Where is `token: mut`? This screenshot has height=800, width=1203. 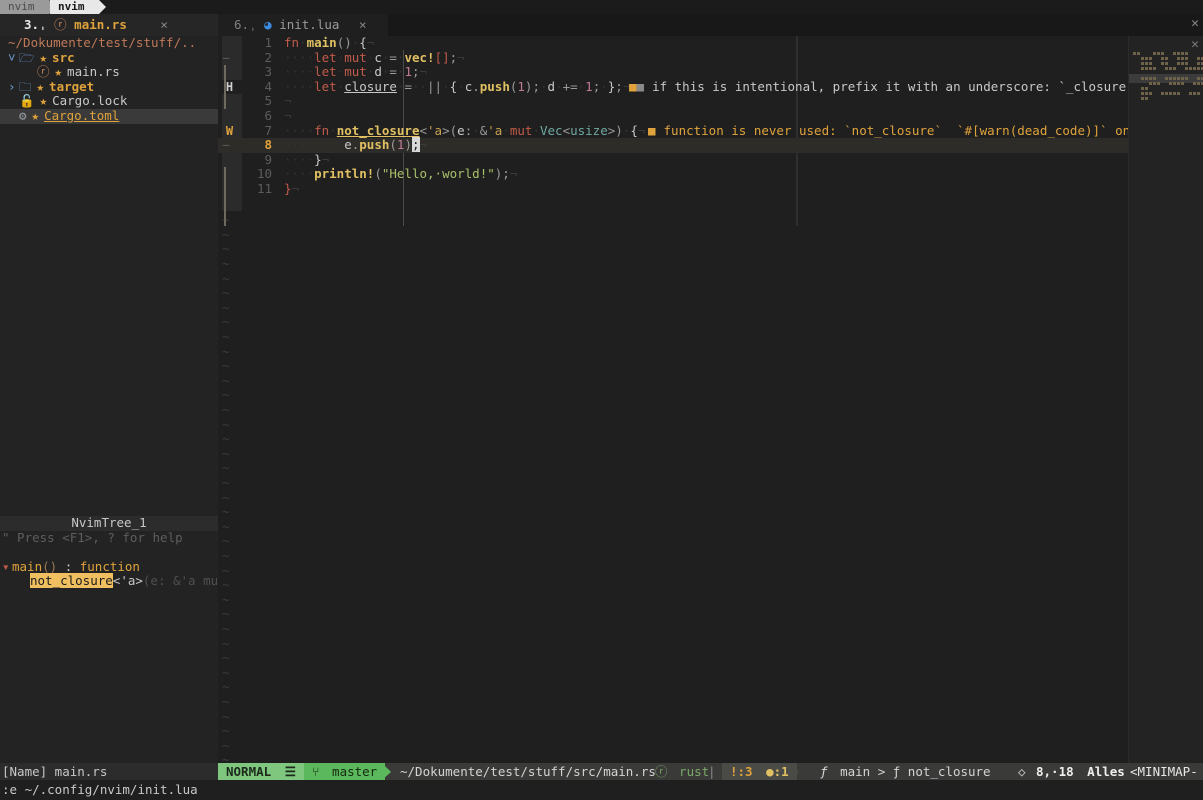 token: mut is located at coordinates (521, 130).